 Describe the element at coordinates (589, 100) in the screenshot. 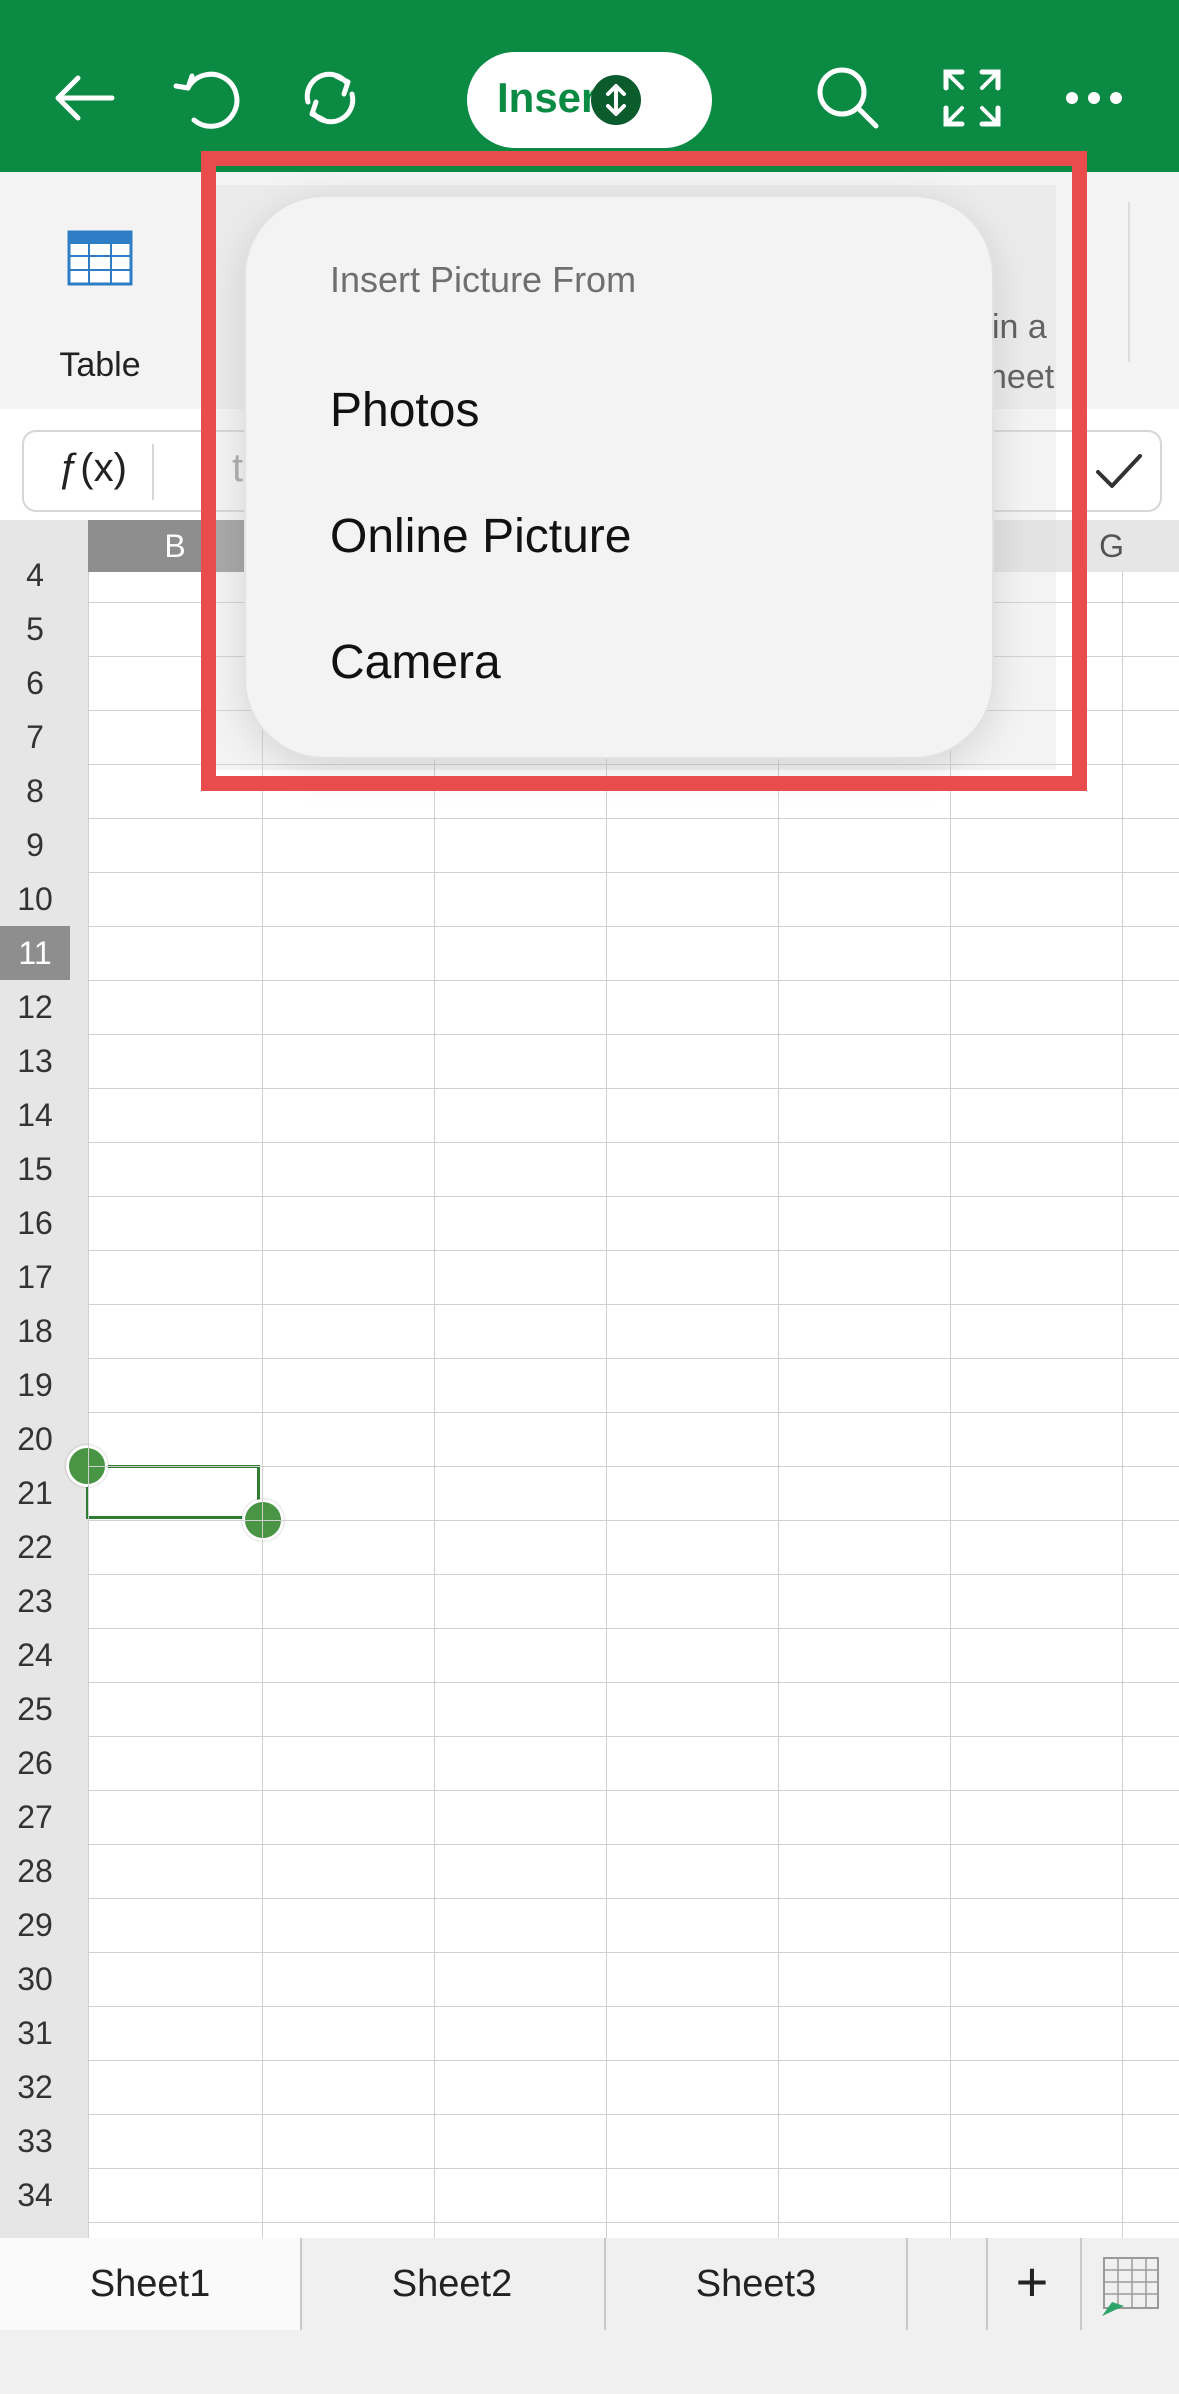

I see `insert-tab-button: Insert` at that location.